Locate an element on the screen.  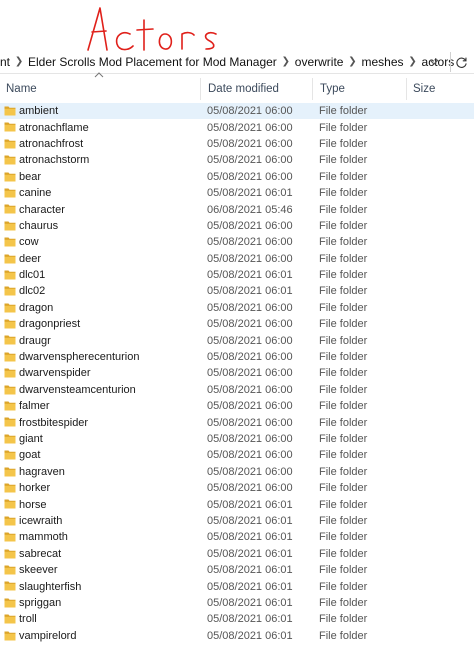
list-item: deer 05/08/2021 06:00 File folder is located at coordinates (237, 259).